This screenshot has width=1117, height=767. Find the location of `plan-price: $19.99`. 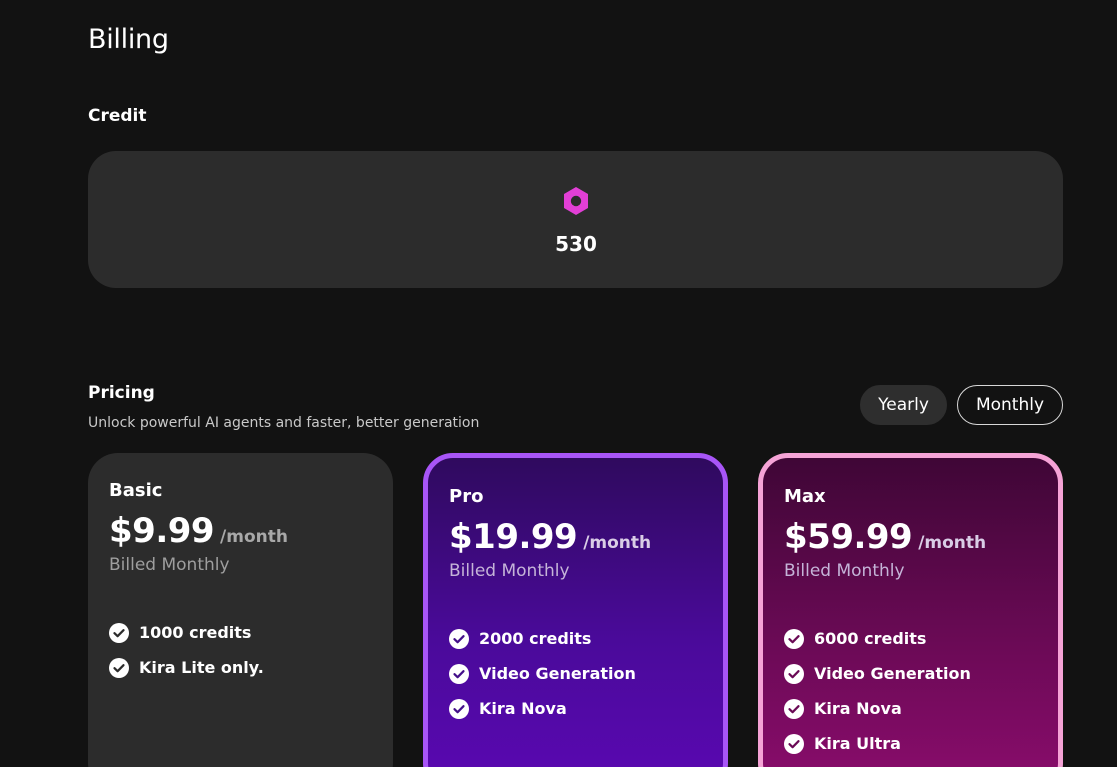

plan-price: $19.99 is located at coordinates (513, 537).